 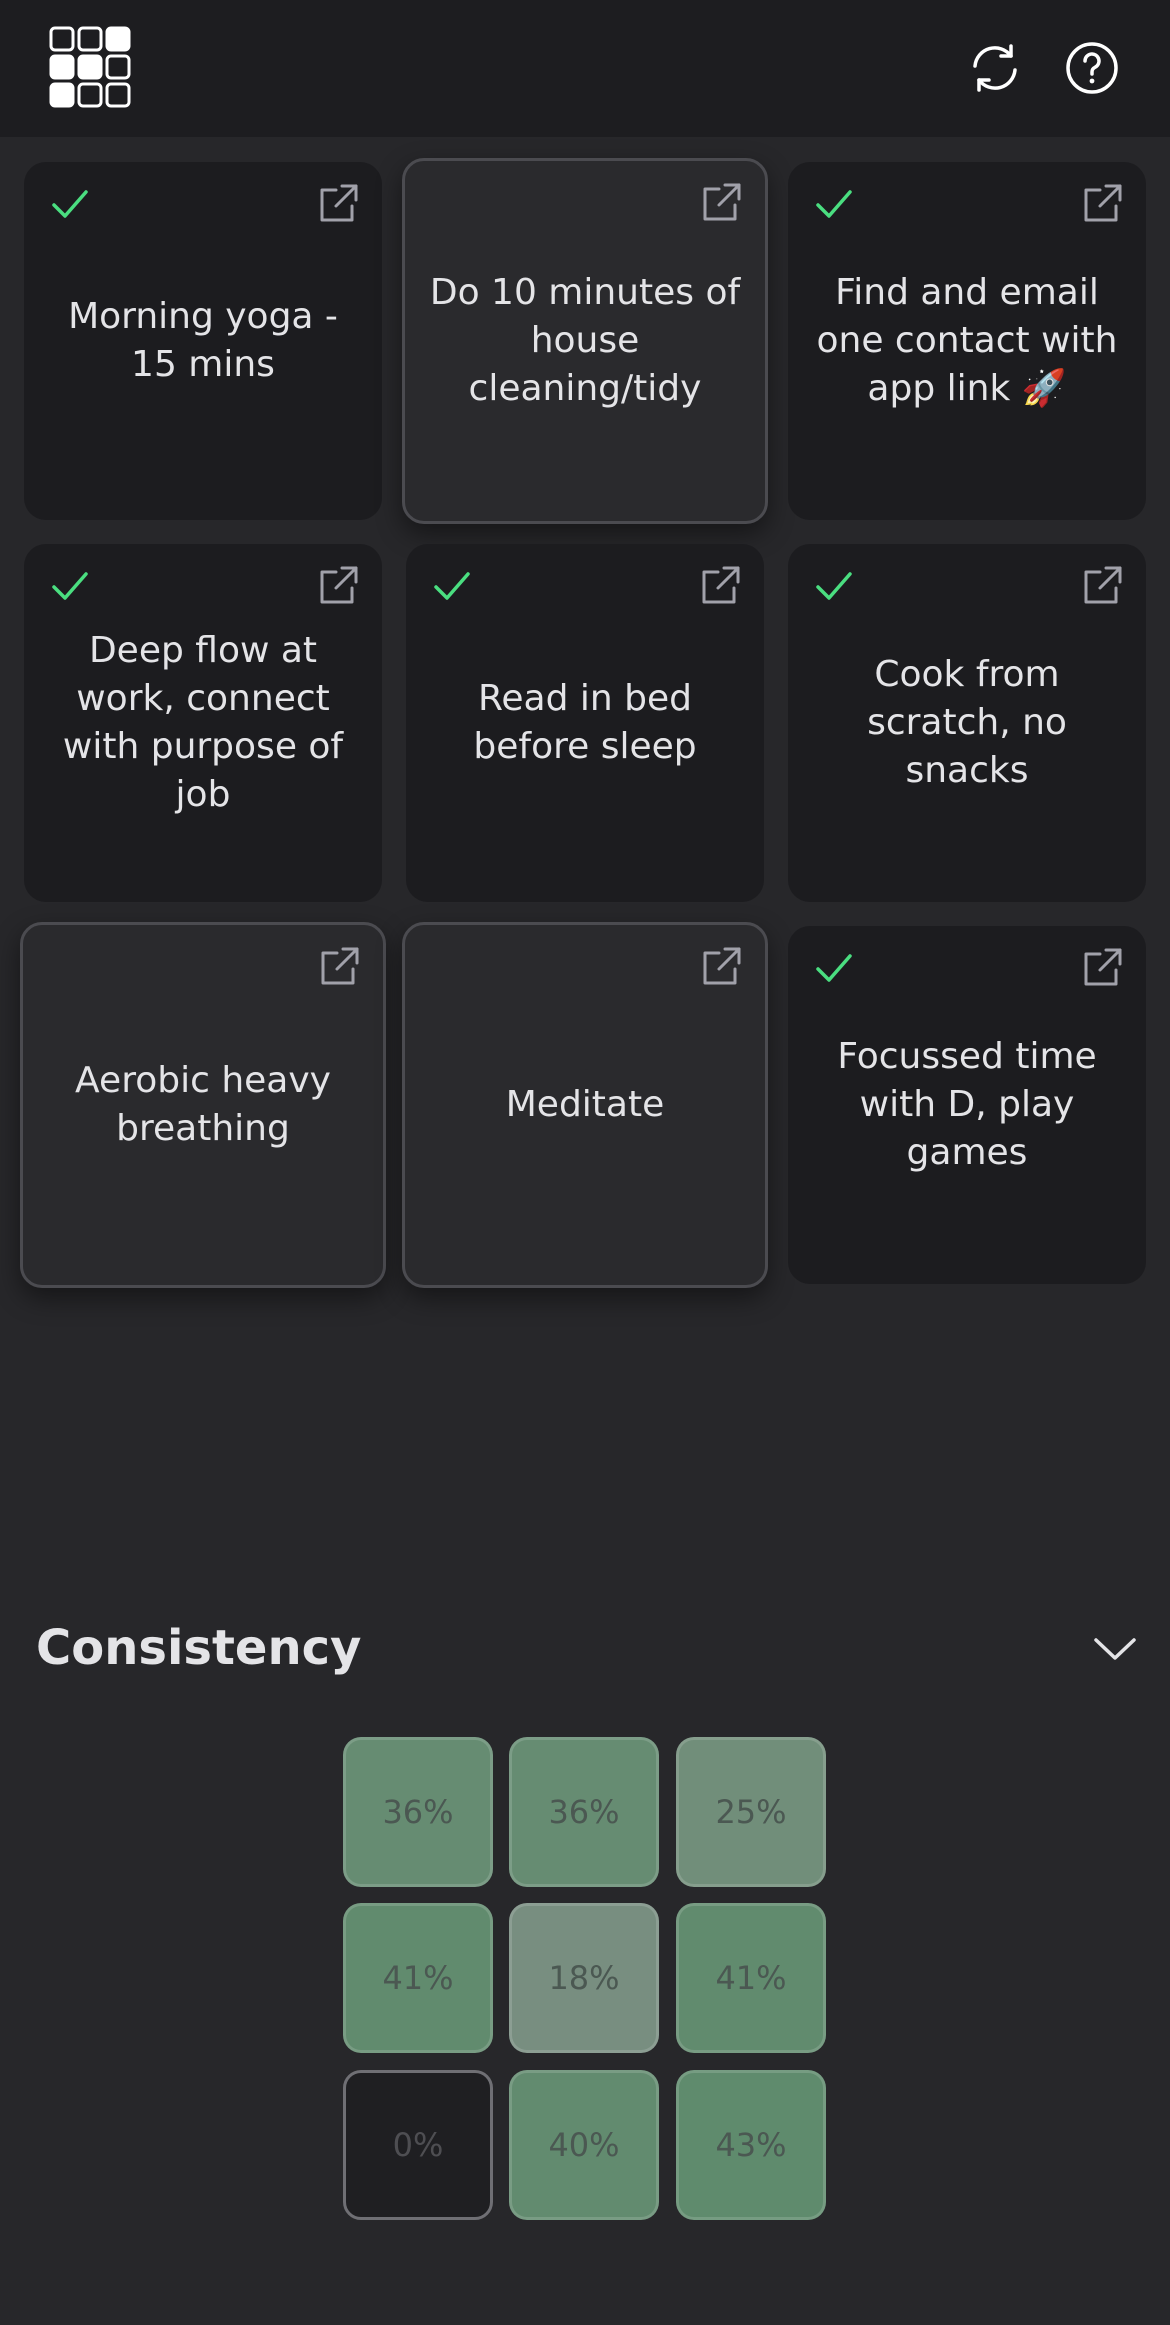 I want to click on habit-card: Meditate, so click(x=585, y=1105).